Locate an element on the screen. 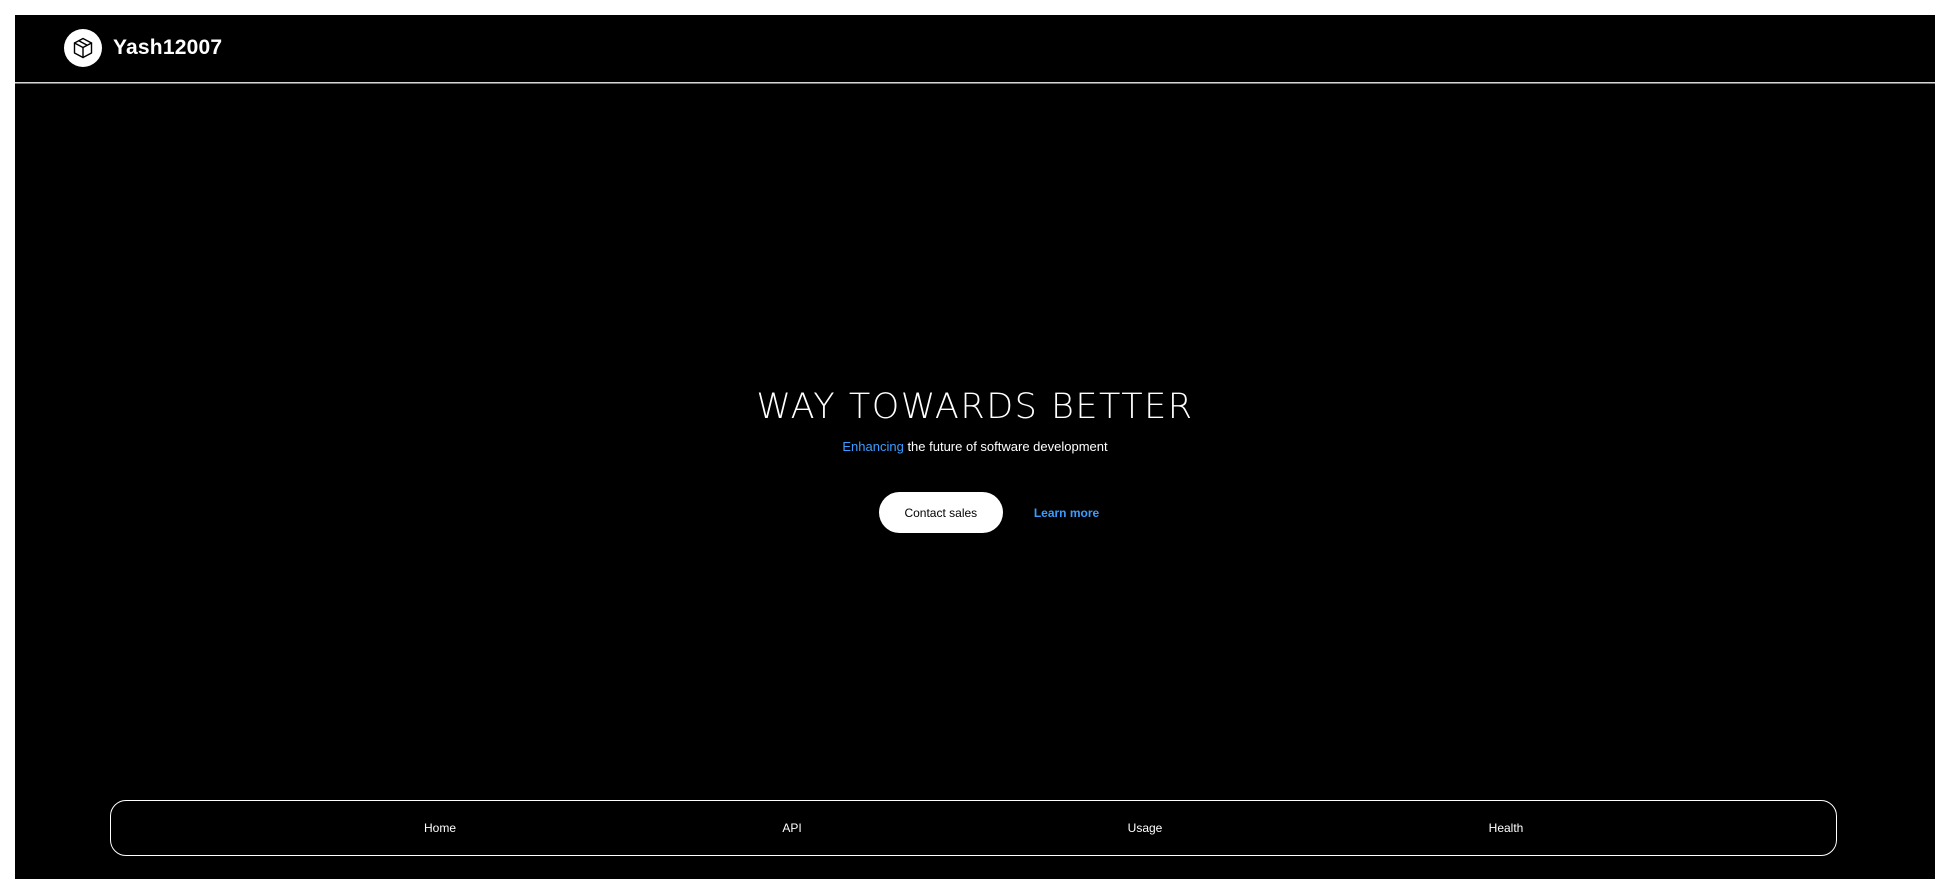  hero-subtitle-accent: Enhancing is located at coordinates (873, 446).